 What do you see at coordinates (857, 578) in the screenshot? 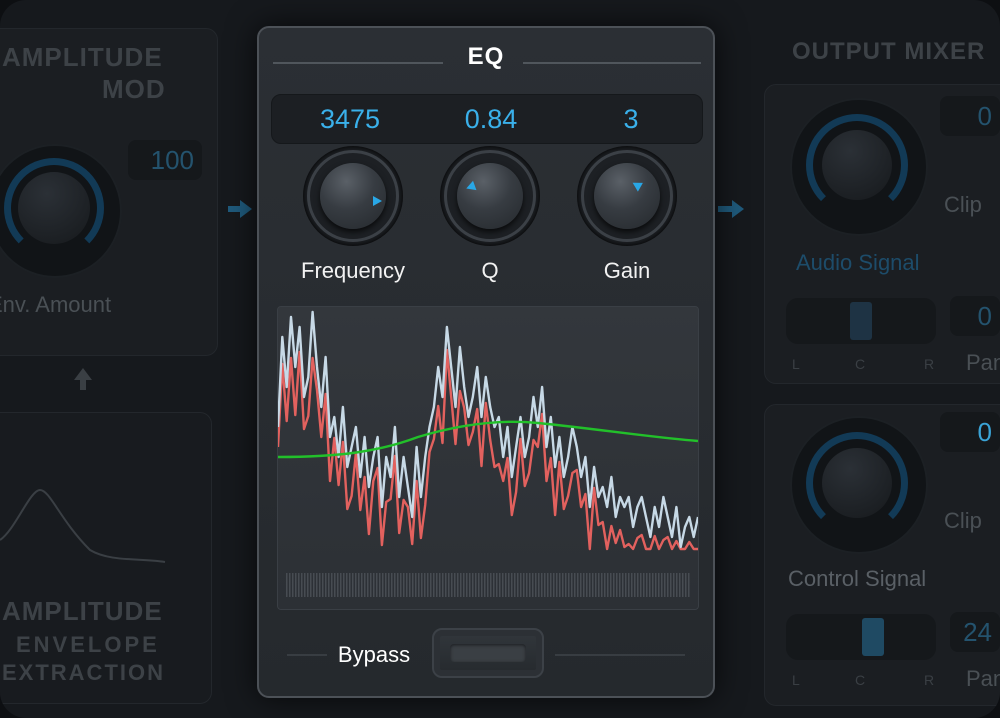
I see `control-signal-label: Control Signal` at bounding box center [857, 578].